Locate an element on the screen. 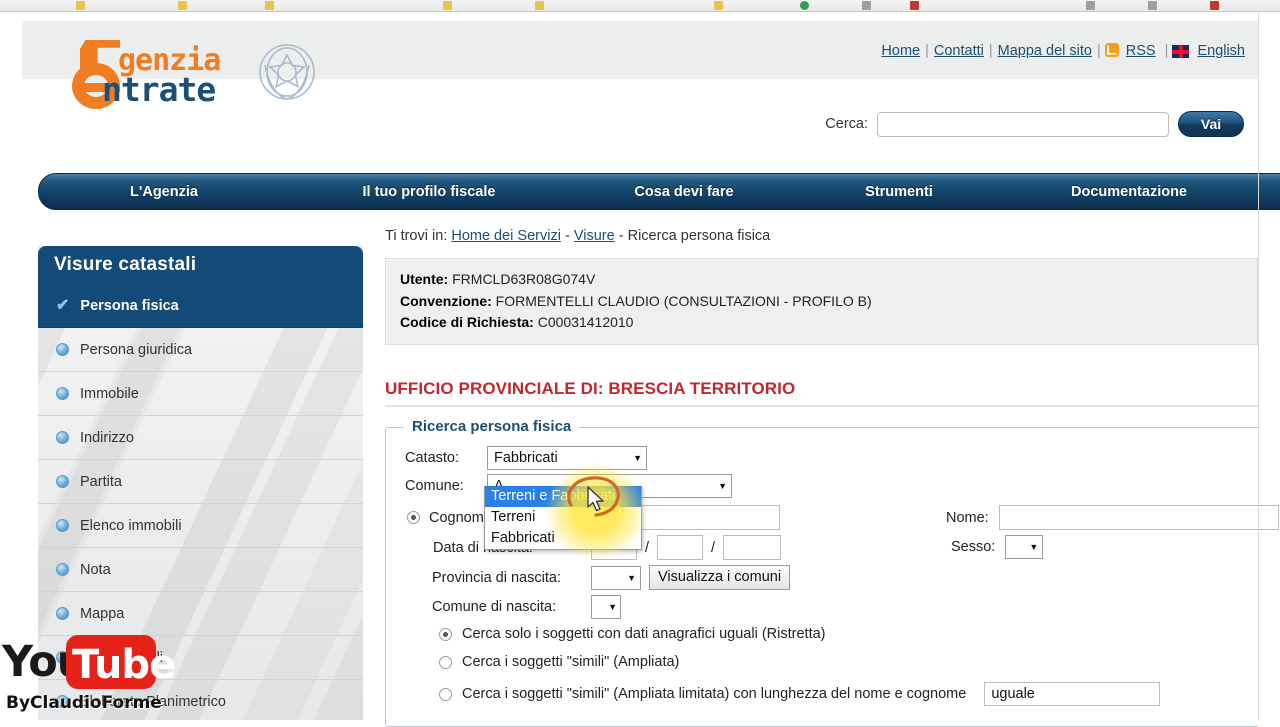 The image size is (1280, 727). dropdown-option-fabbricati: Fabbricati is located at coordinates (563, 538).